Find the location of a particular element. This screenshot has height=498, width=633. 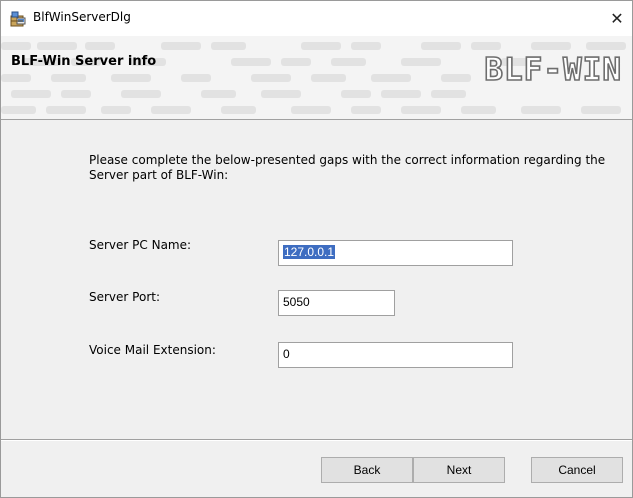

voice-mail-extension-value: 0 is located at coordinates (286, 354).